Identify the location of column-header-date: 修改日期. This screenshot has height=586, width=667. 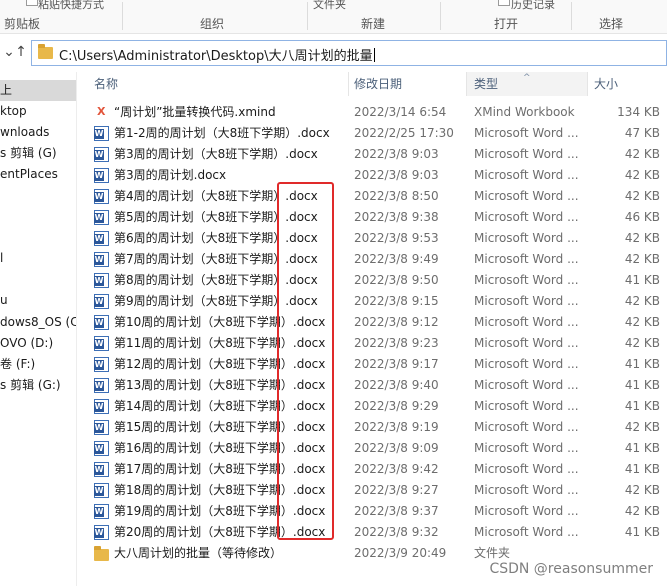
(378, 84).